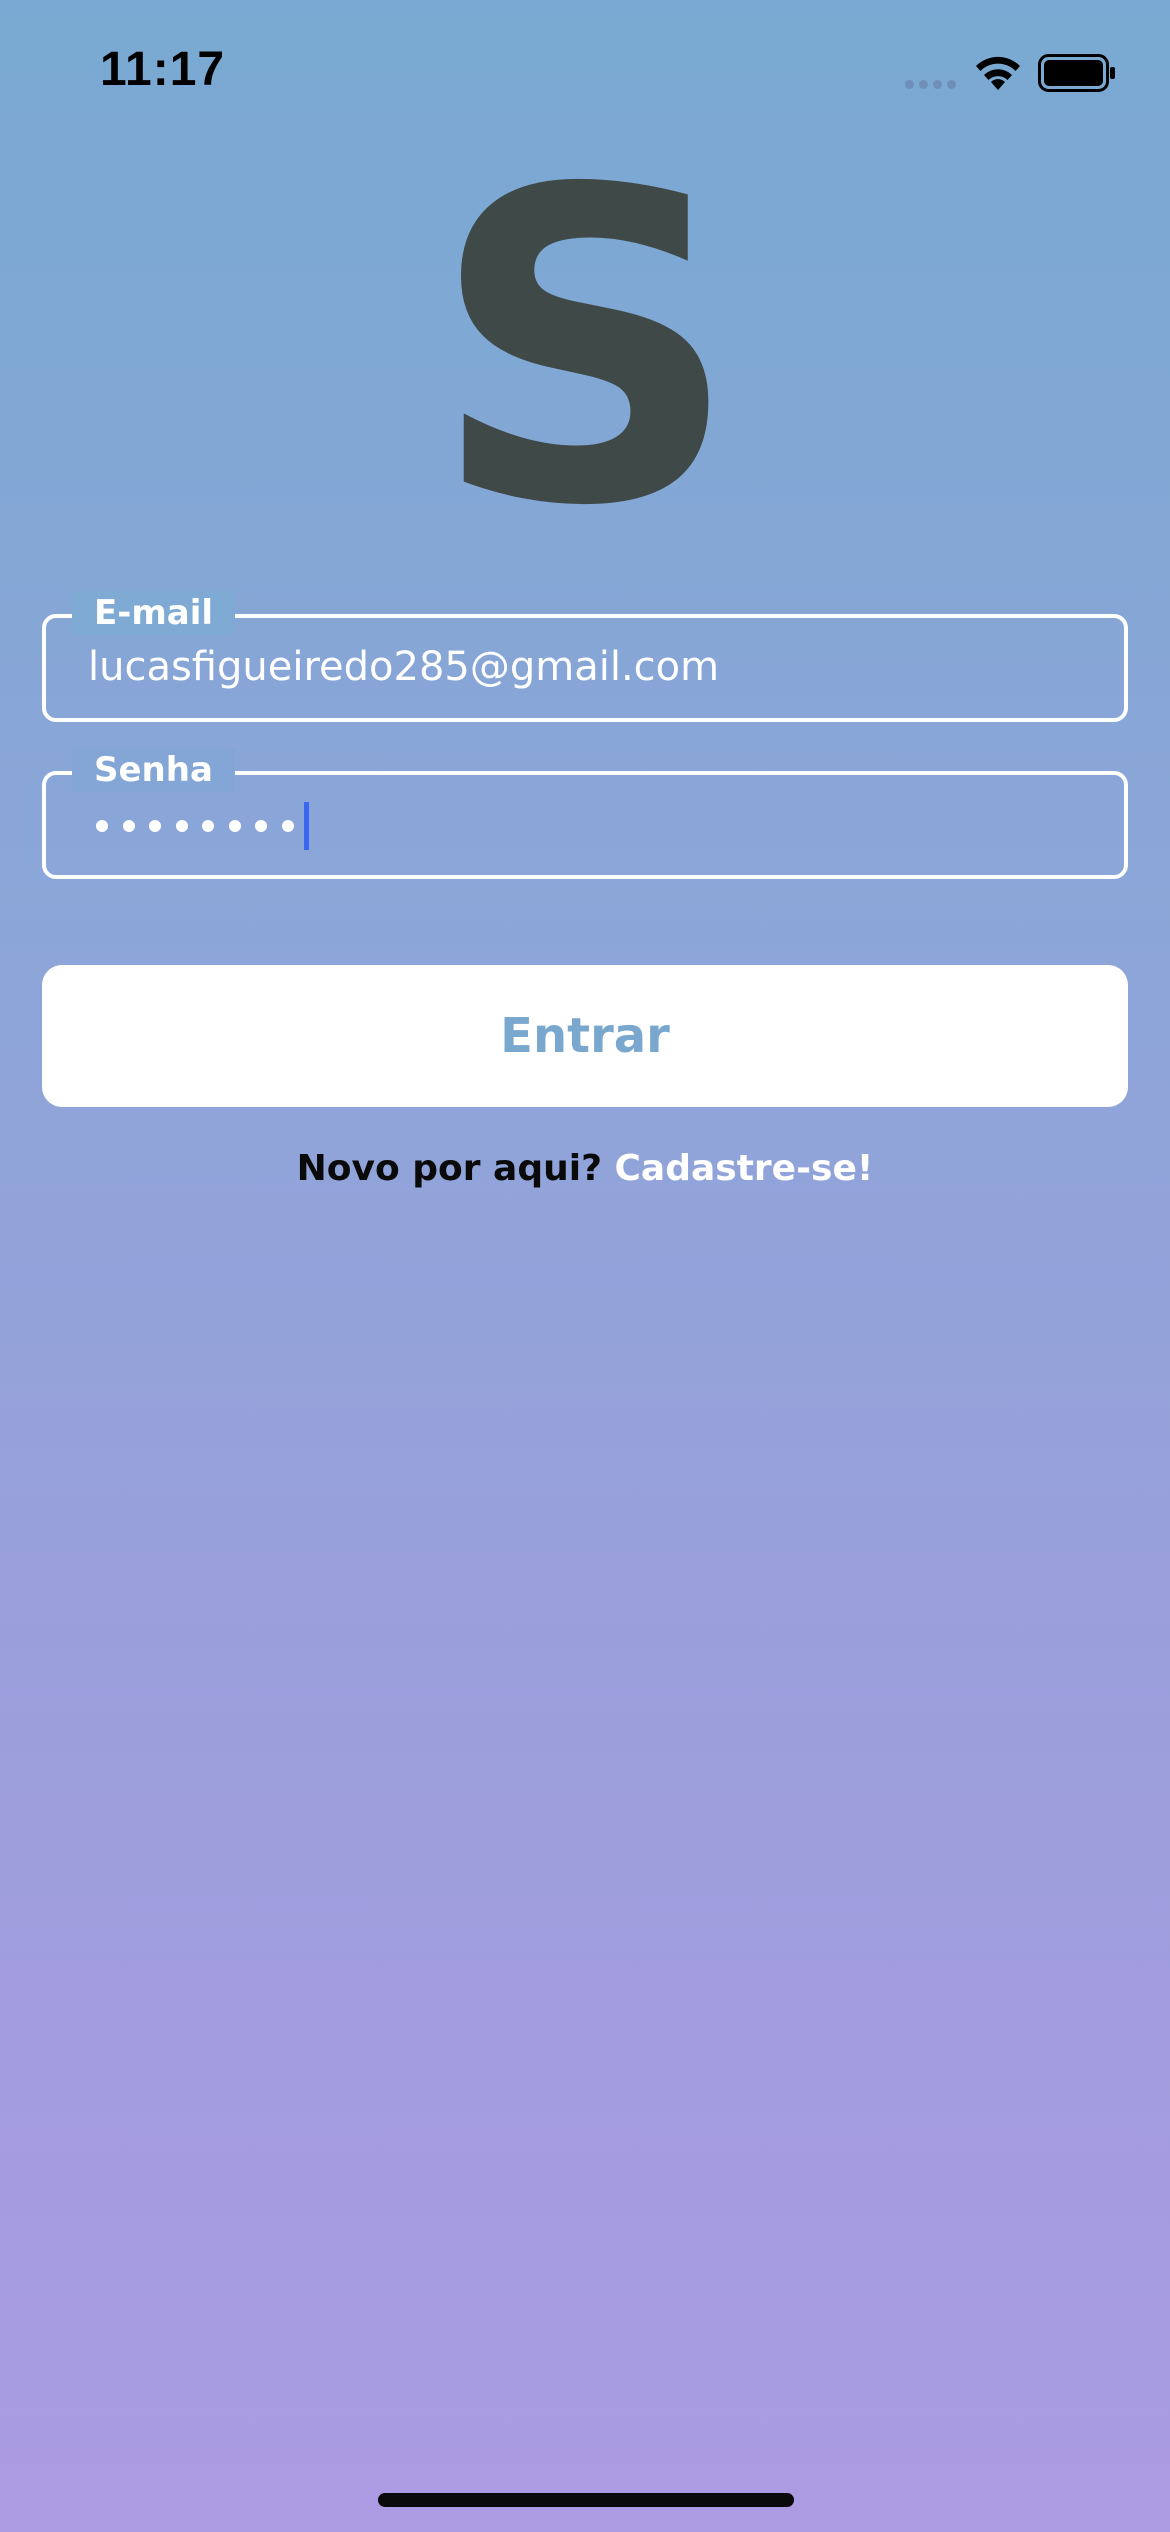 The width and height of the screenshot is (1170, 2532). I want to click on signal-icon, so click(930, 84).